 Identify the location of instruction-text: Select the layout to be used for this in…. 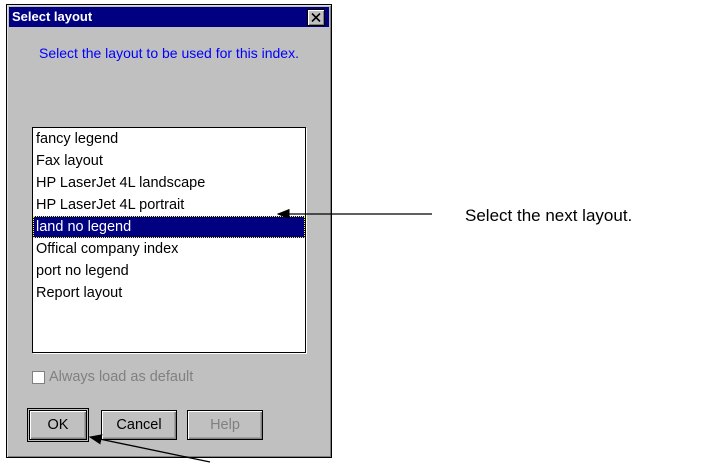
(169, 53).